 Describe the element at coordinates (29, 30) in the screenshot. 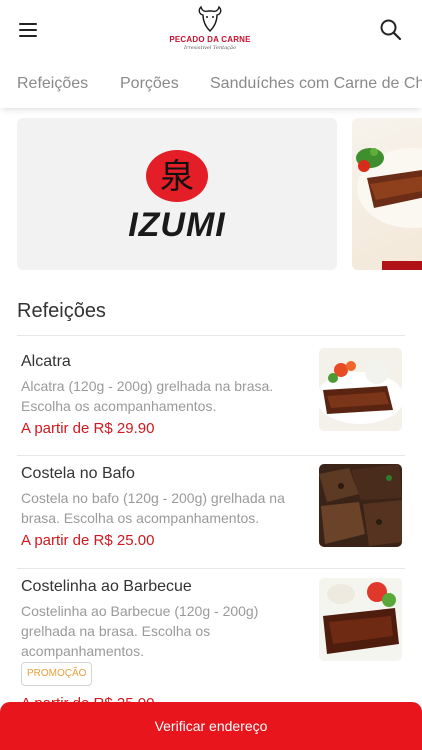

I see `hamburger-menu-icon` at that location.